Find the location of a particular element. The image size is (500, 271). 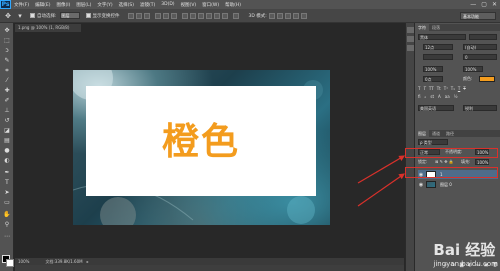

titling-button: A is located at coordinates (439, 97).